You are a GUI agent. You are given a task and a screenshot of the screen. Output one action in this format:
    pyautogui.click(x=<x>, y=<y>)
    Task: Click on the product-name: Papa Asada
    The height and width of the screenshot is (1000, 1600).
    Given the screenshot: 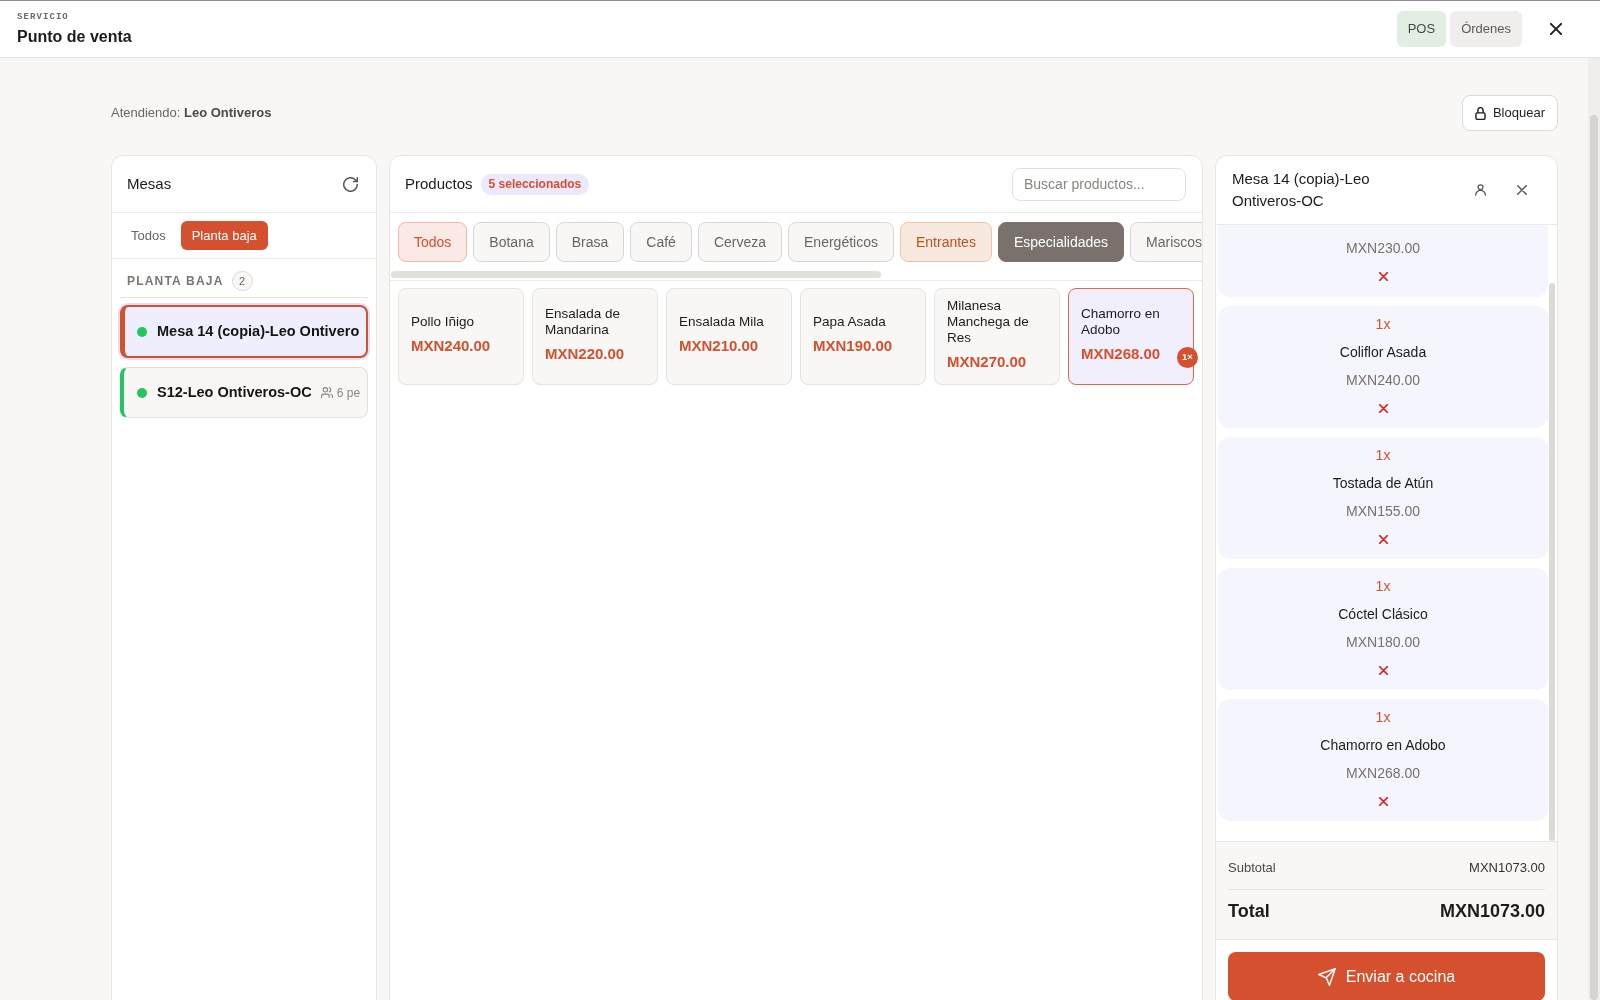 What is the action you would take?
    pyautogui.click(x=850, y=321)
    